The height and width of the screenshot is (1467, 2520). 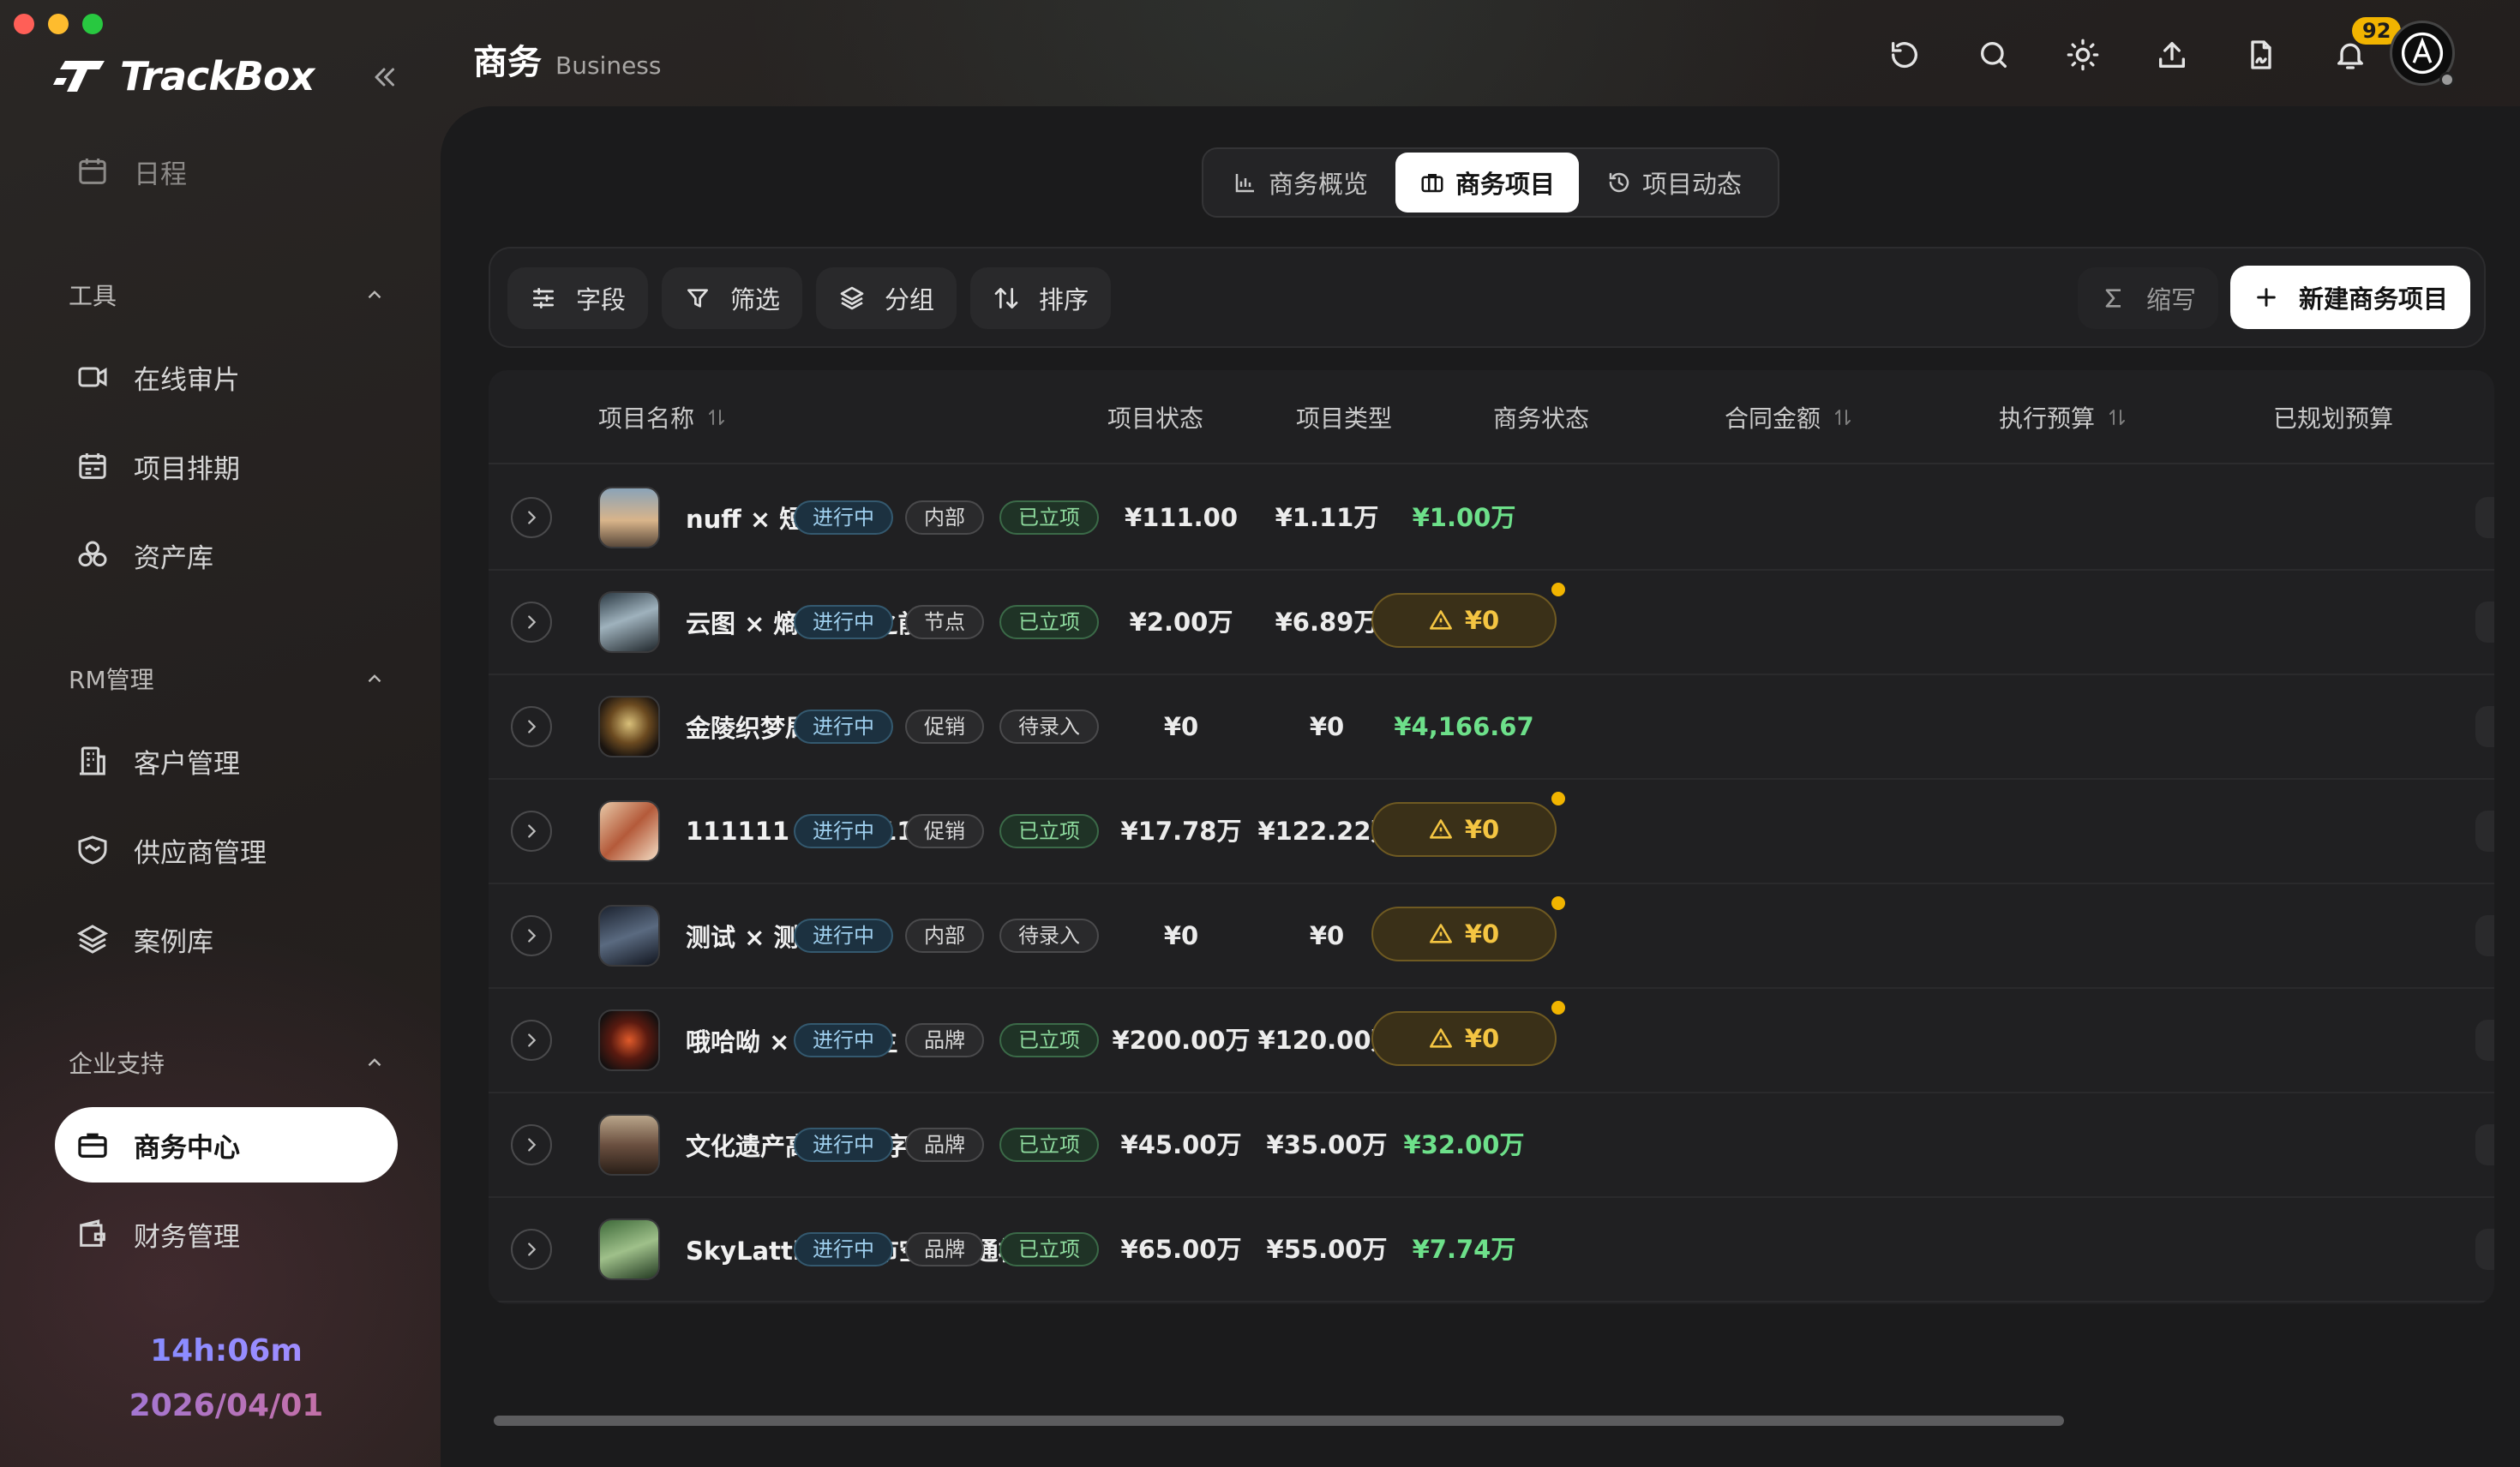 I want to click on table-row: 哦哈呦 × 浴火重生 进行中 品牌 已立项 ¥200.00万 ¥120.00万 ¥0, so click(x=1491, y=1041).